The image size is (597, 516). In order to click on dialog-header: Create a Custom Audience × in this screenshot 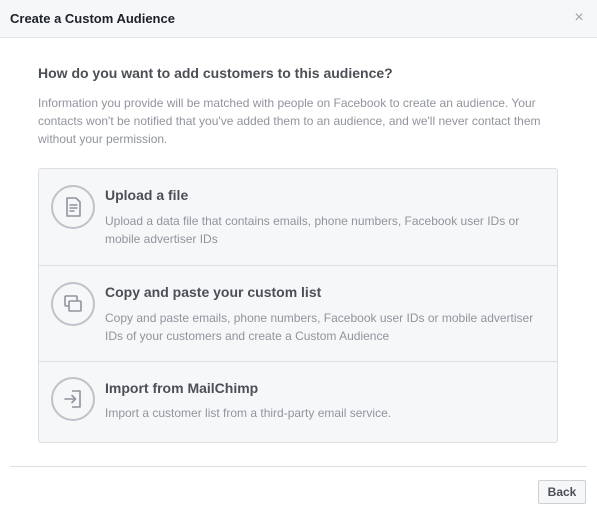, I will do `click(298, 19)`.